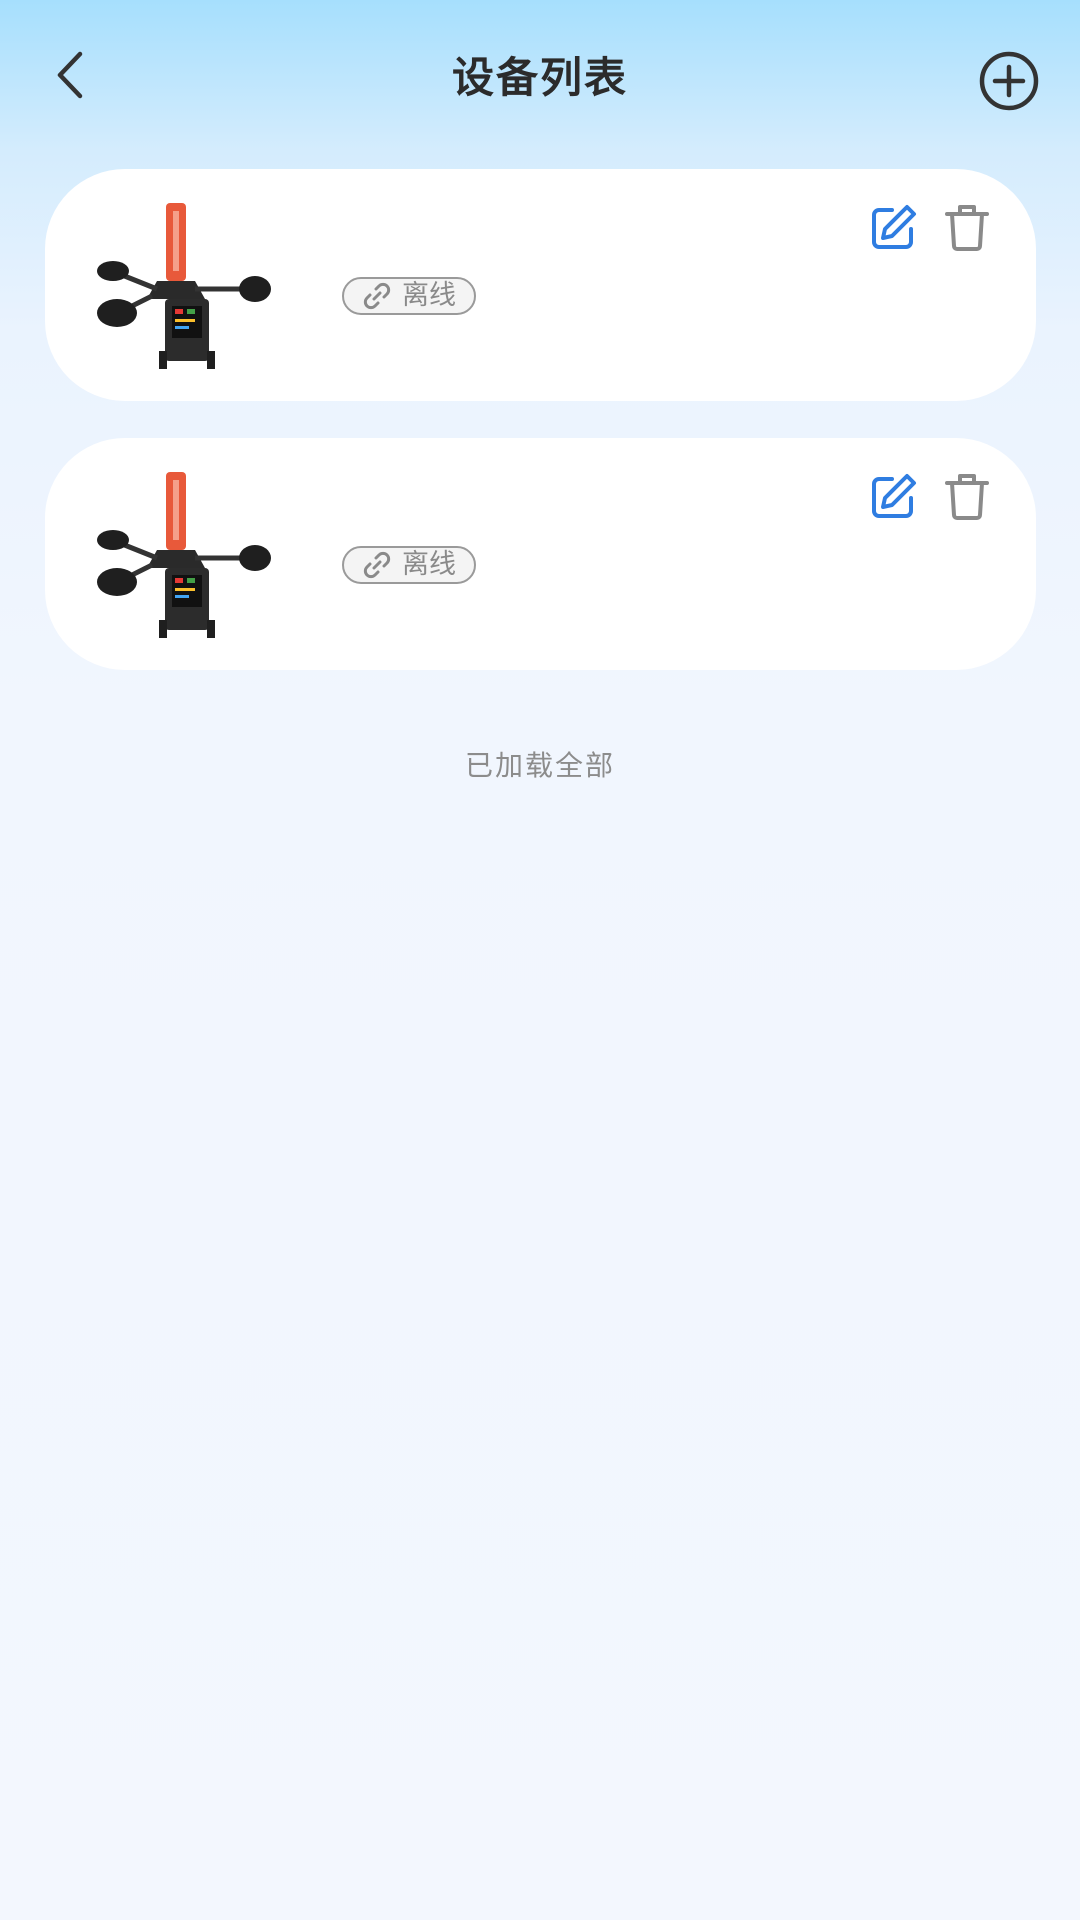 This screenshot has height=1920, width=1080. I want to click on app-header: 设备列表, so click(540, 77).